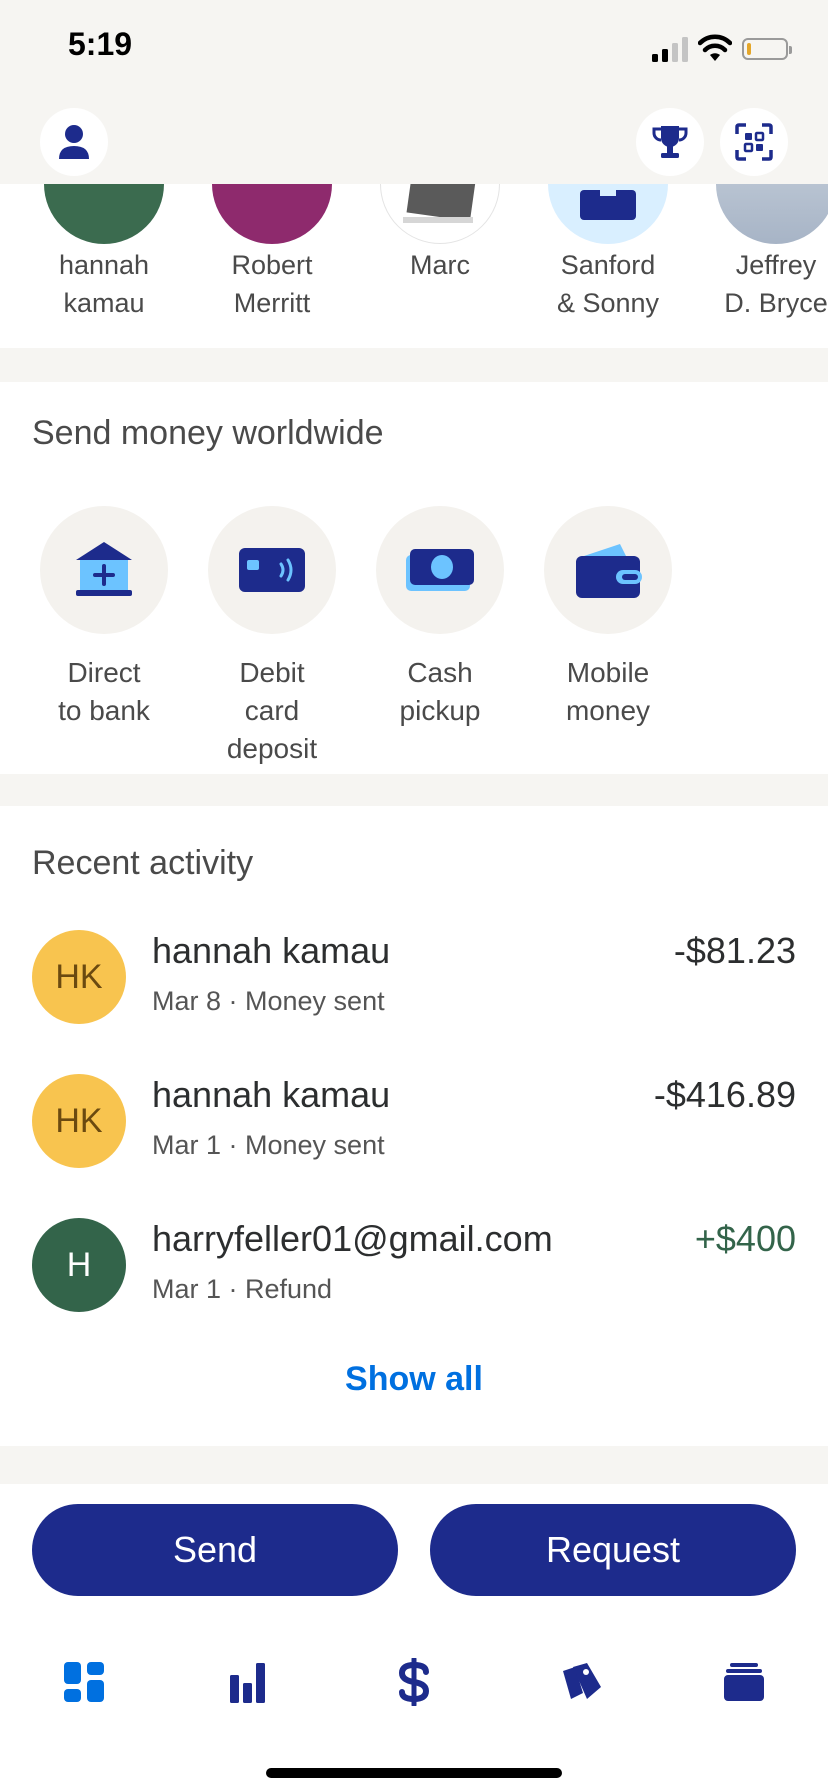  Describe the element at coordinates (352, 1238) in the screenshot. I see `activity-name: harryfeller01@gmail.com` at that location.